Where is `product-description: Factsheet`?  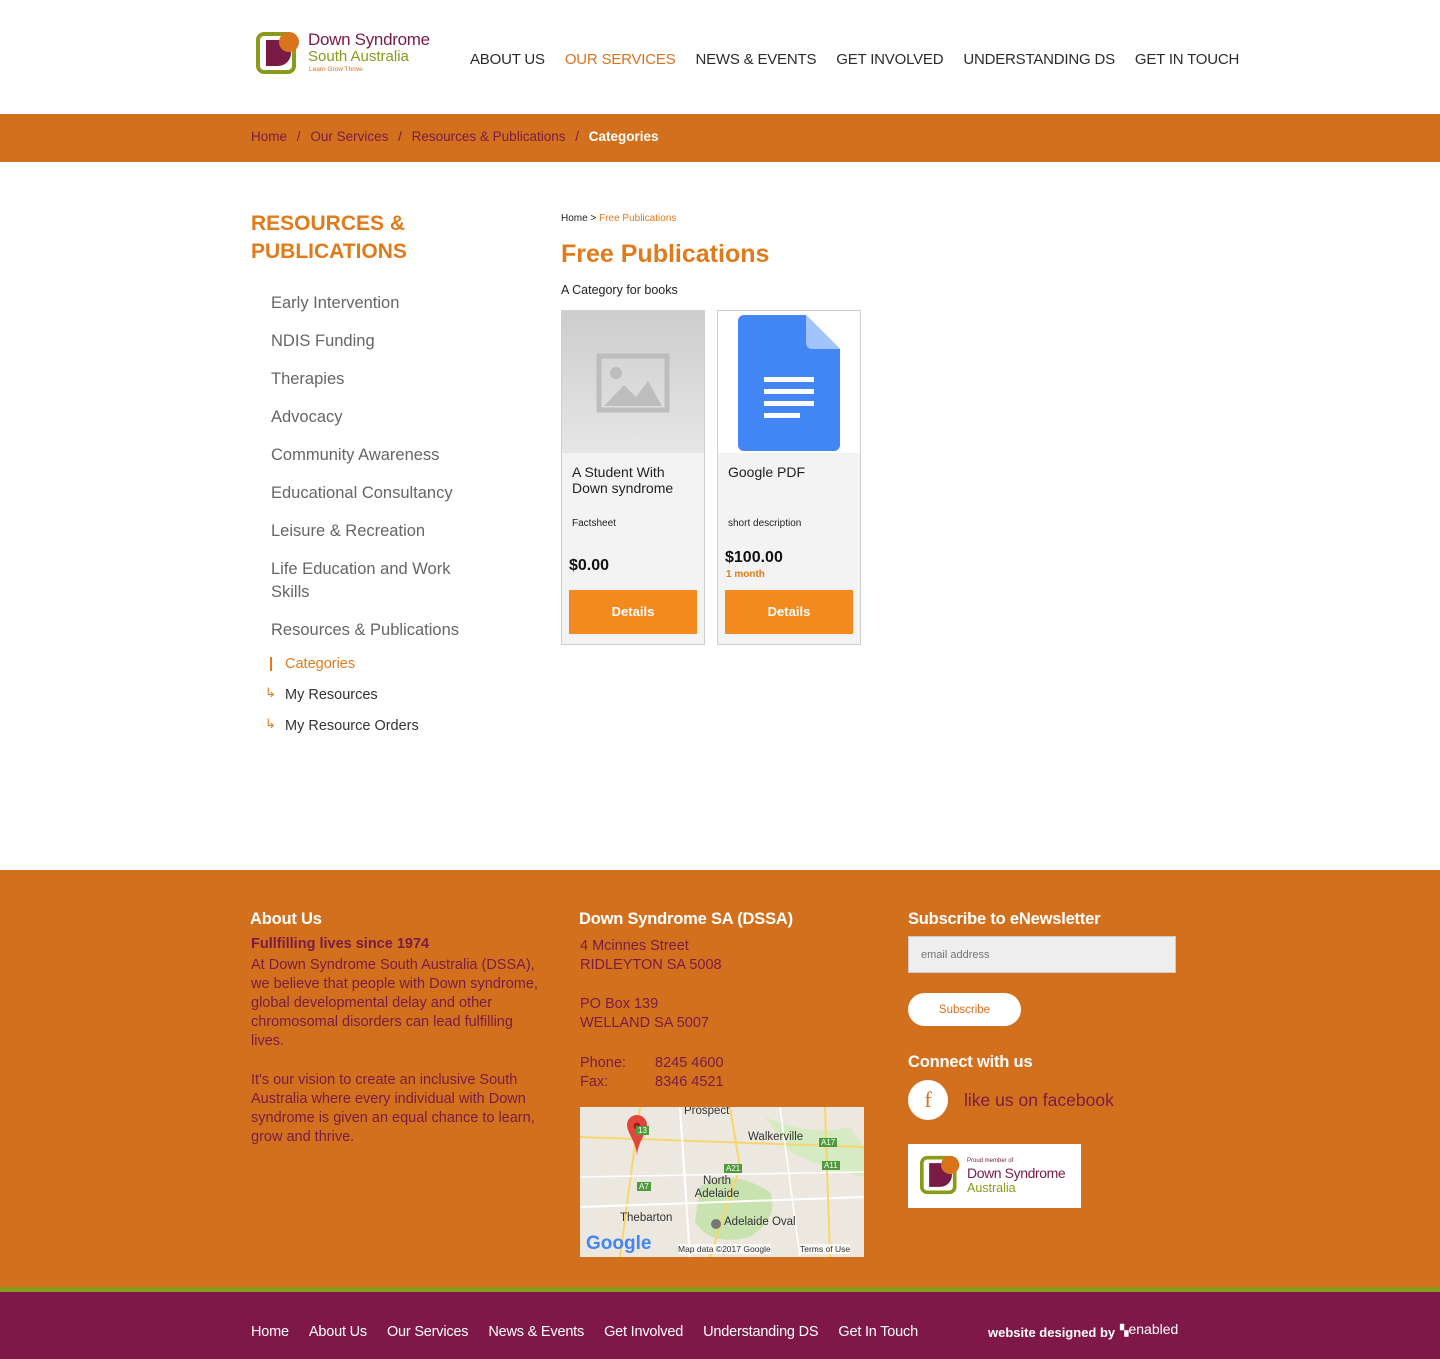 product-description: Factsheet is located at coordinates (594, 523).